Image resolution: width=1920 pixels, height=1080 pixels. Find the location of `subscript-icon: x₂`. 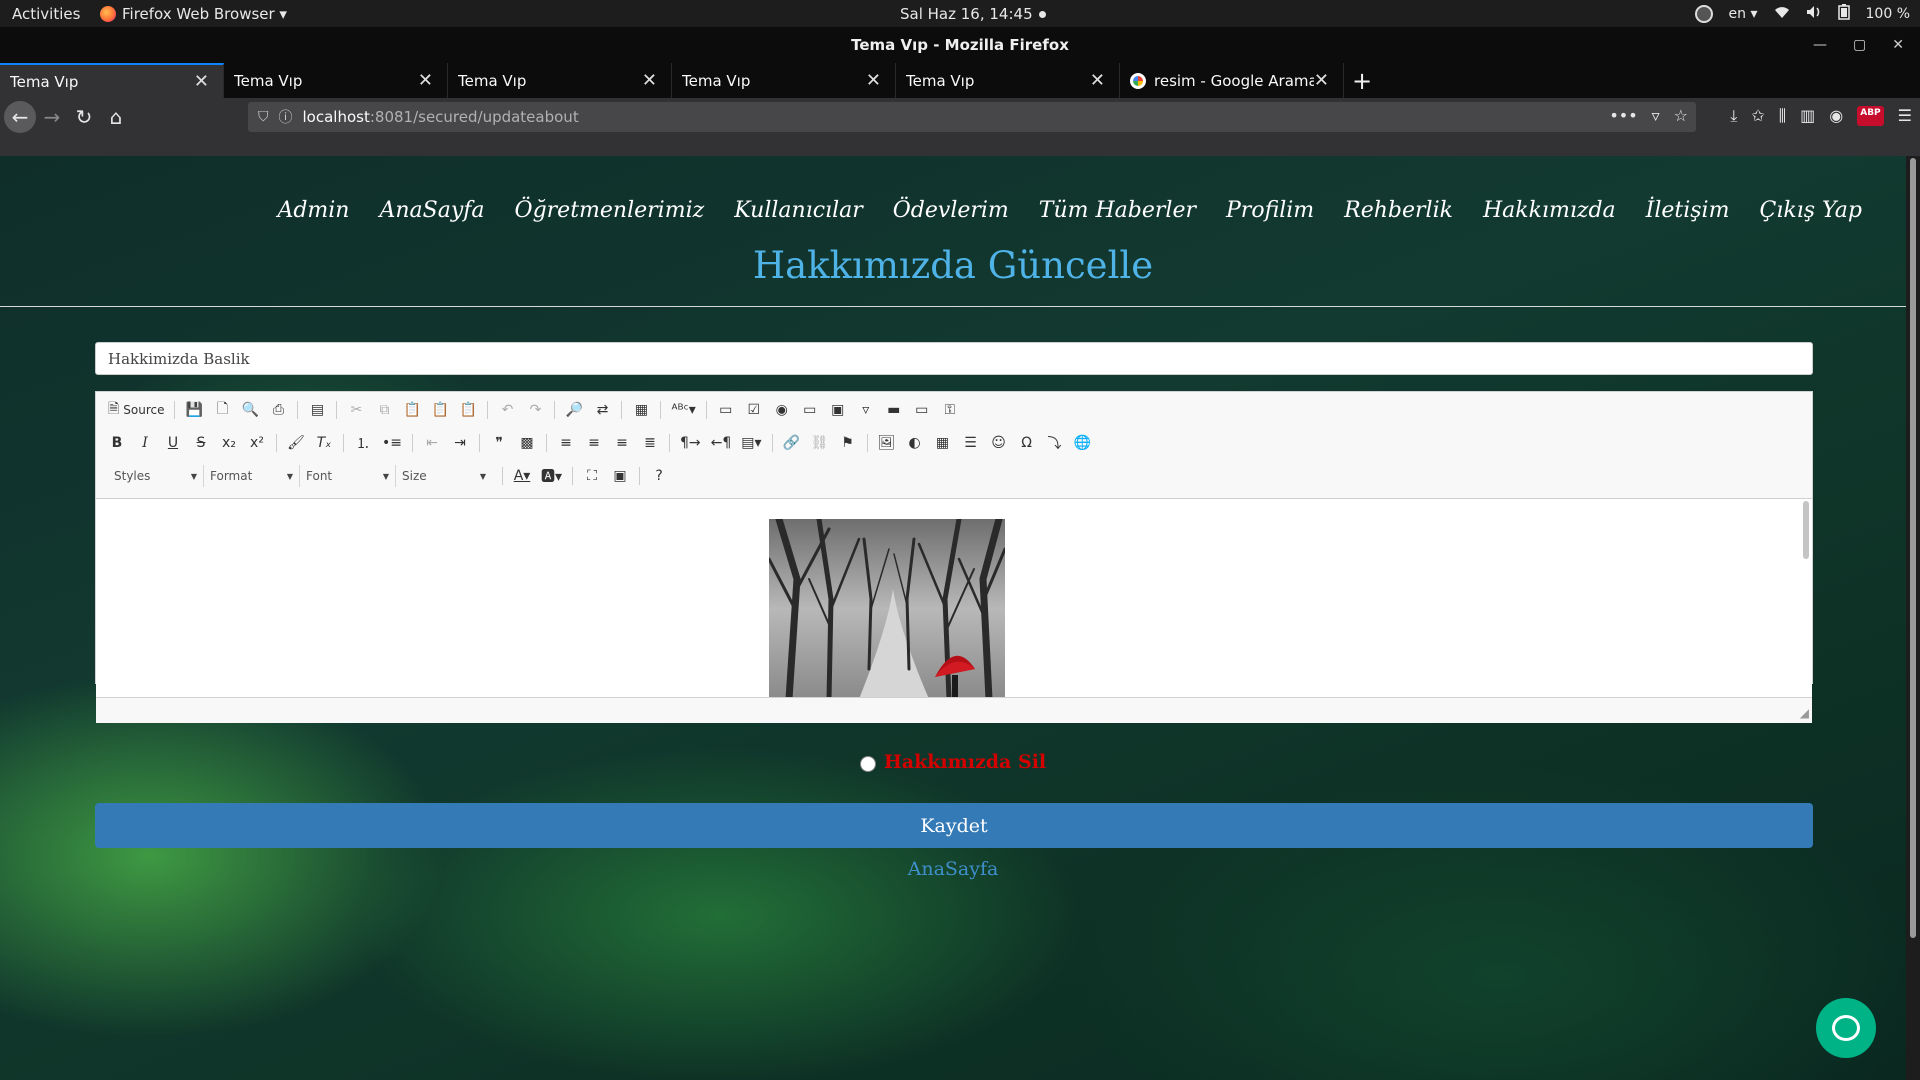

subscript-icon: x₂ is located at coordinates (229, 443).